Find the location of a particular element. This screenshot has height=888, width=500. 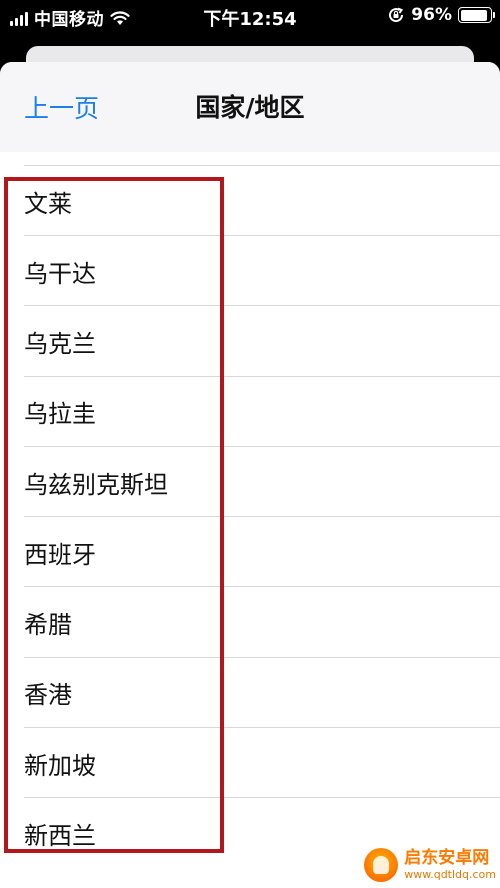

country-label: 文莱 is located at coordinates (48, 203).